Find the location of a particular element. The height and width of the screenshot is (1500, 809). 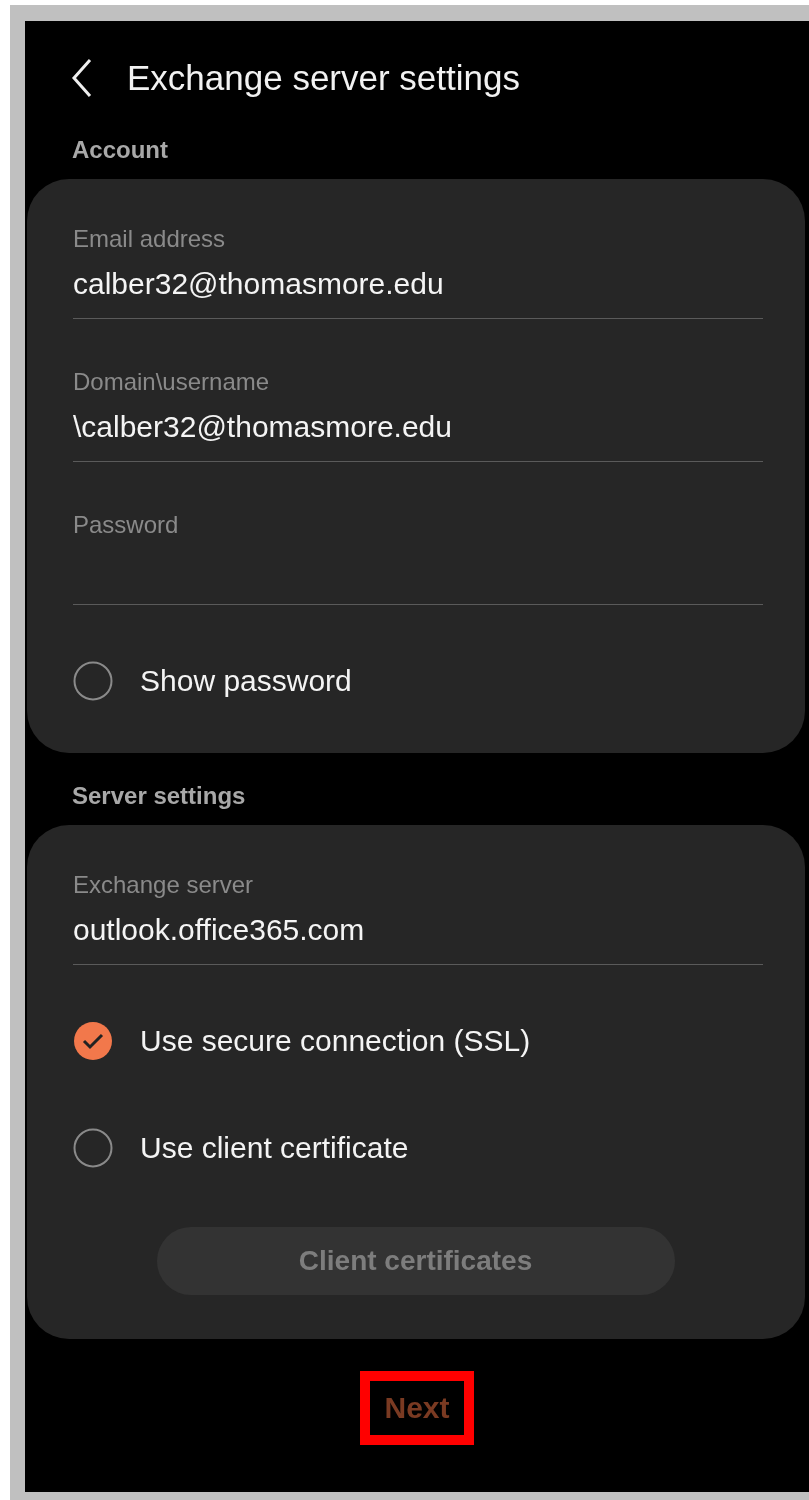

section-title: Account is located at coordinates (120, 150).